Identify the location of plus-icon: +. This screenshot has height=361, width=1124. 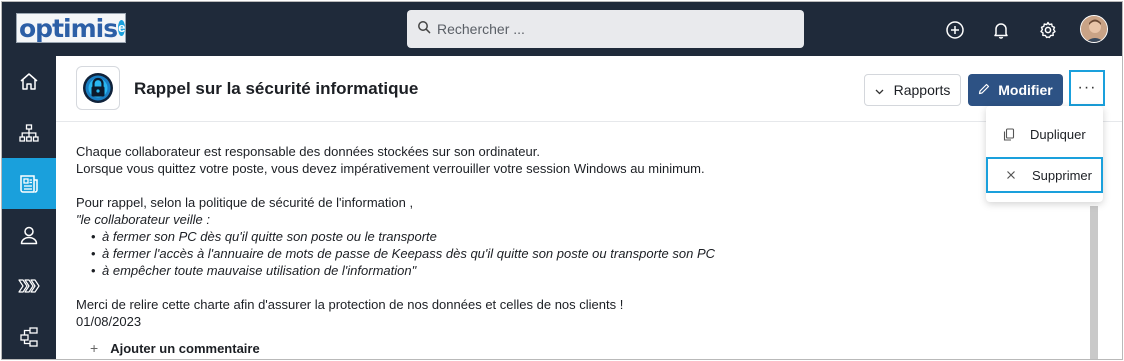
(94, 348).